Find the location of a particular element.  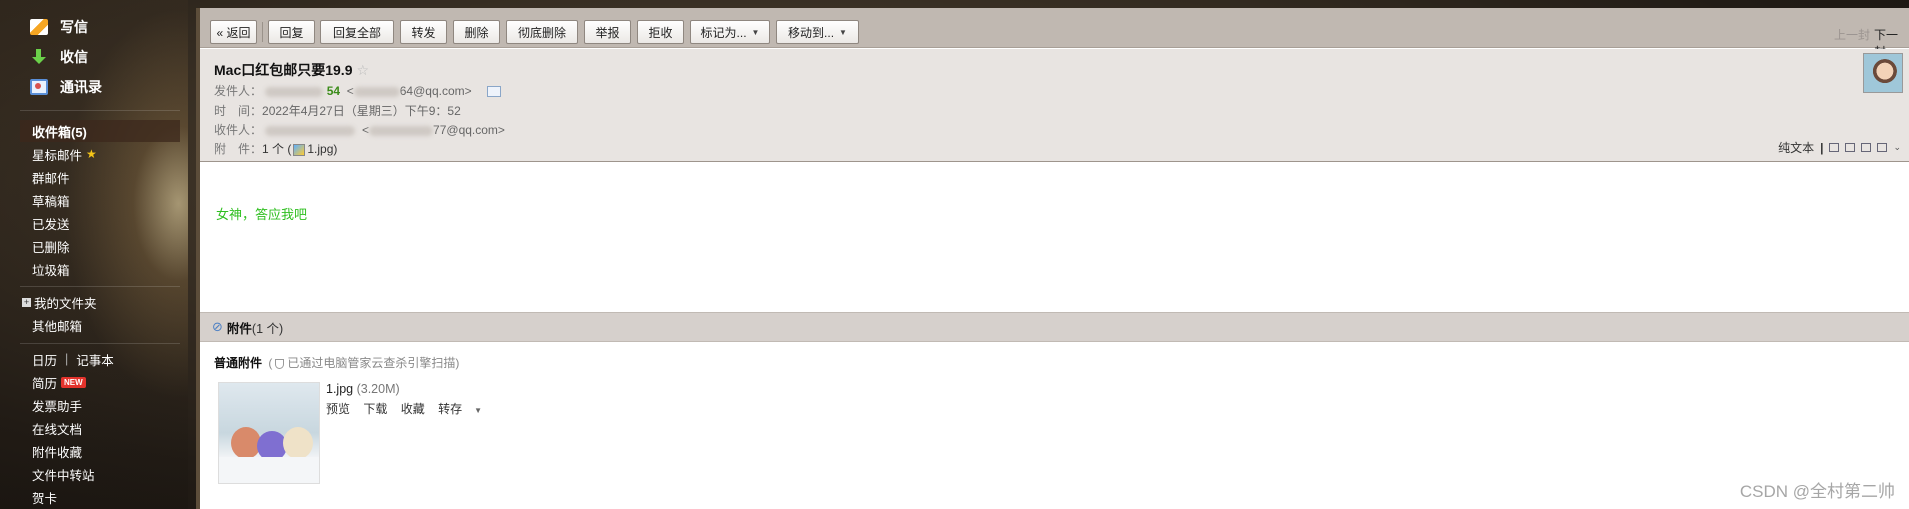

attachment-file: 1.jpg (3.20M) is located at coordinates (363, 389).